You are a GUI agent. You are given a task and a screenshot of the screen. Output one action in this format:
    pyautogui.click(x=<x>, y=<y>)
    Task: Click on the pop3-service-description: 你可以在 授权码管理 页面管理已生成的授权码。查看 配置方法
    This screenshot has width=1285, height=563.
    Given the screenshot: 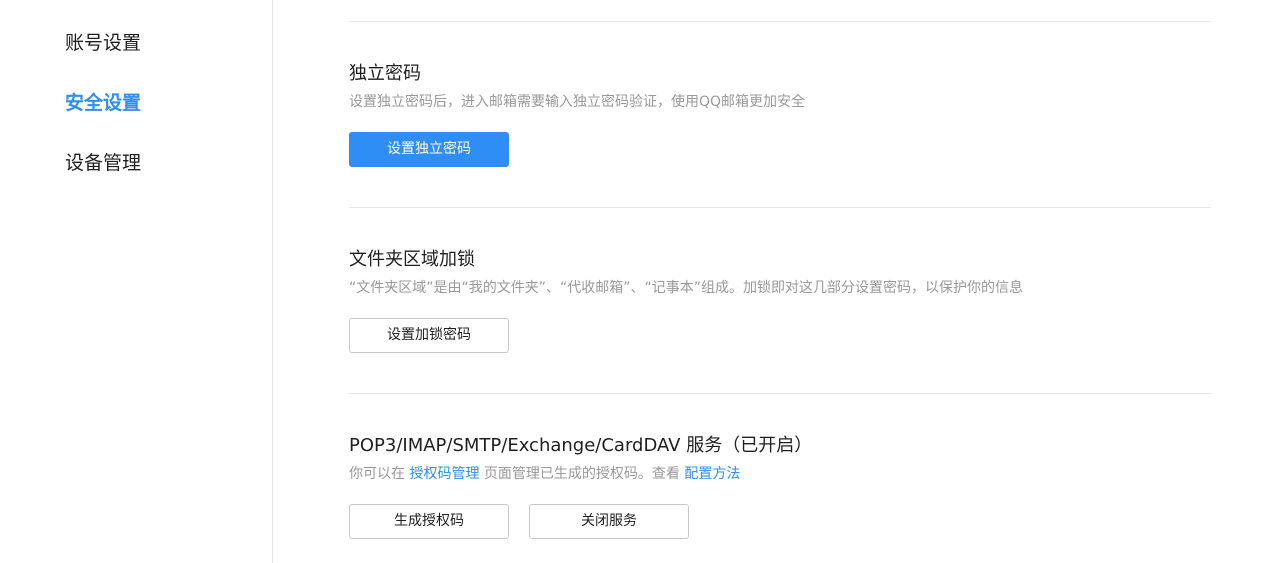 What is the action you would take?
    pyautogui.click(x=544, y=474)
    